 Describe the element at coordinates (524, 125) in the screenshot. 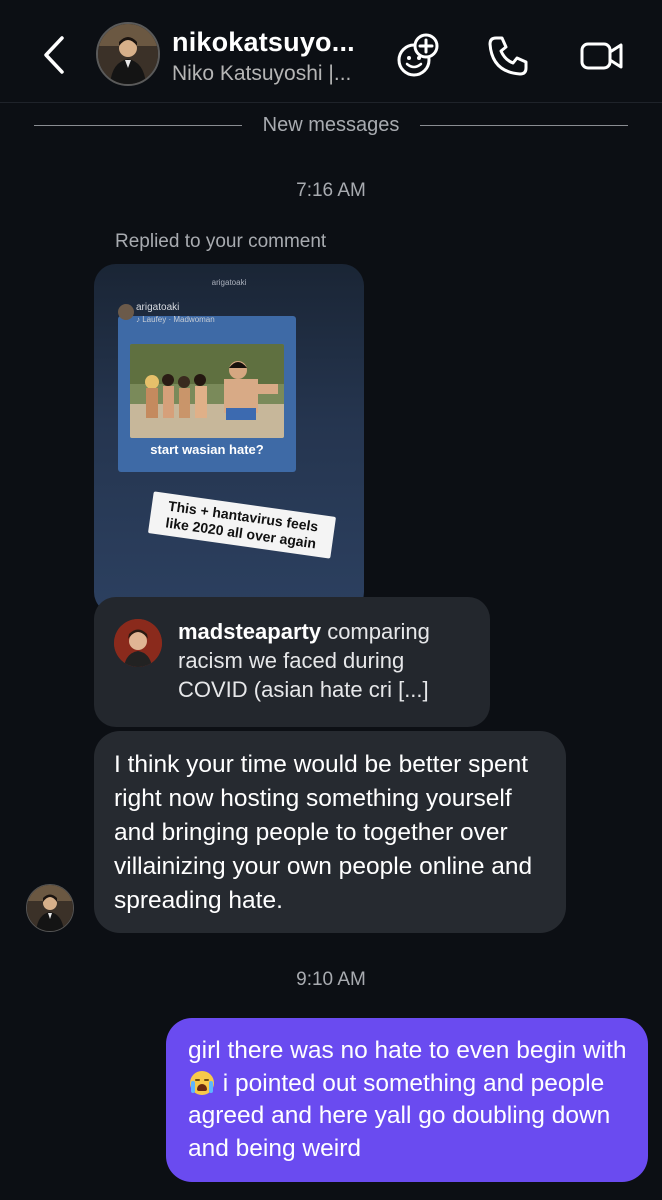

I see `divider-line-right` at that location.